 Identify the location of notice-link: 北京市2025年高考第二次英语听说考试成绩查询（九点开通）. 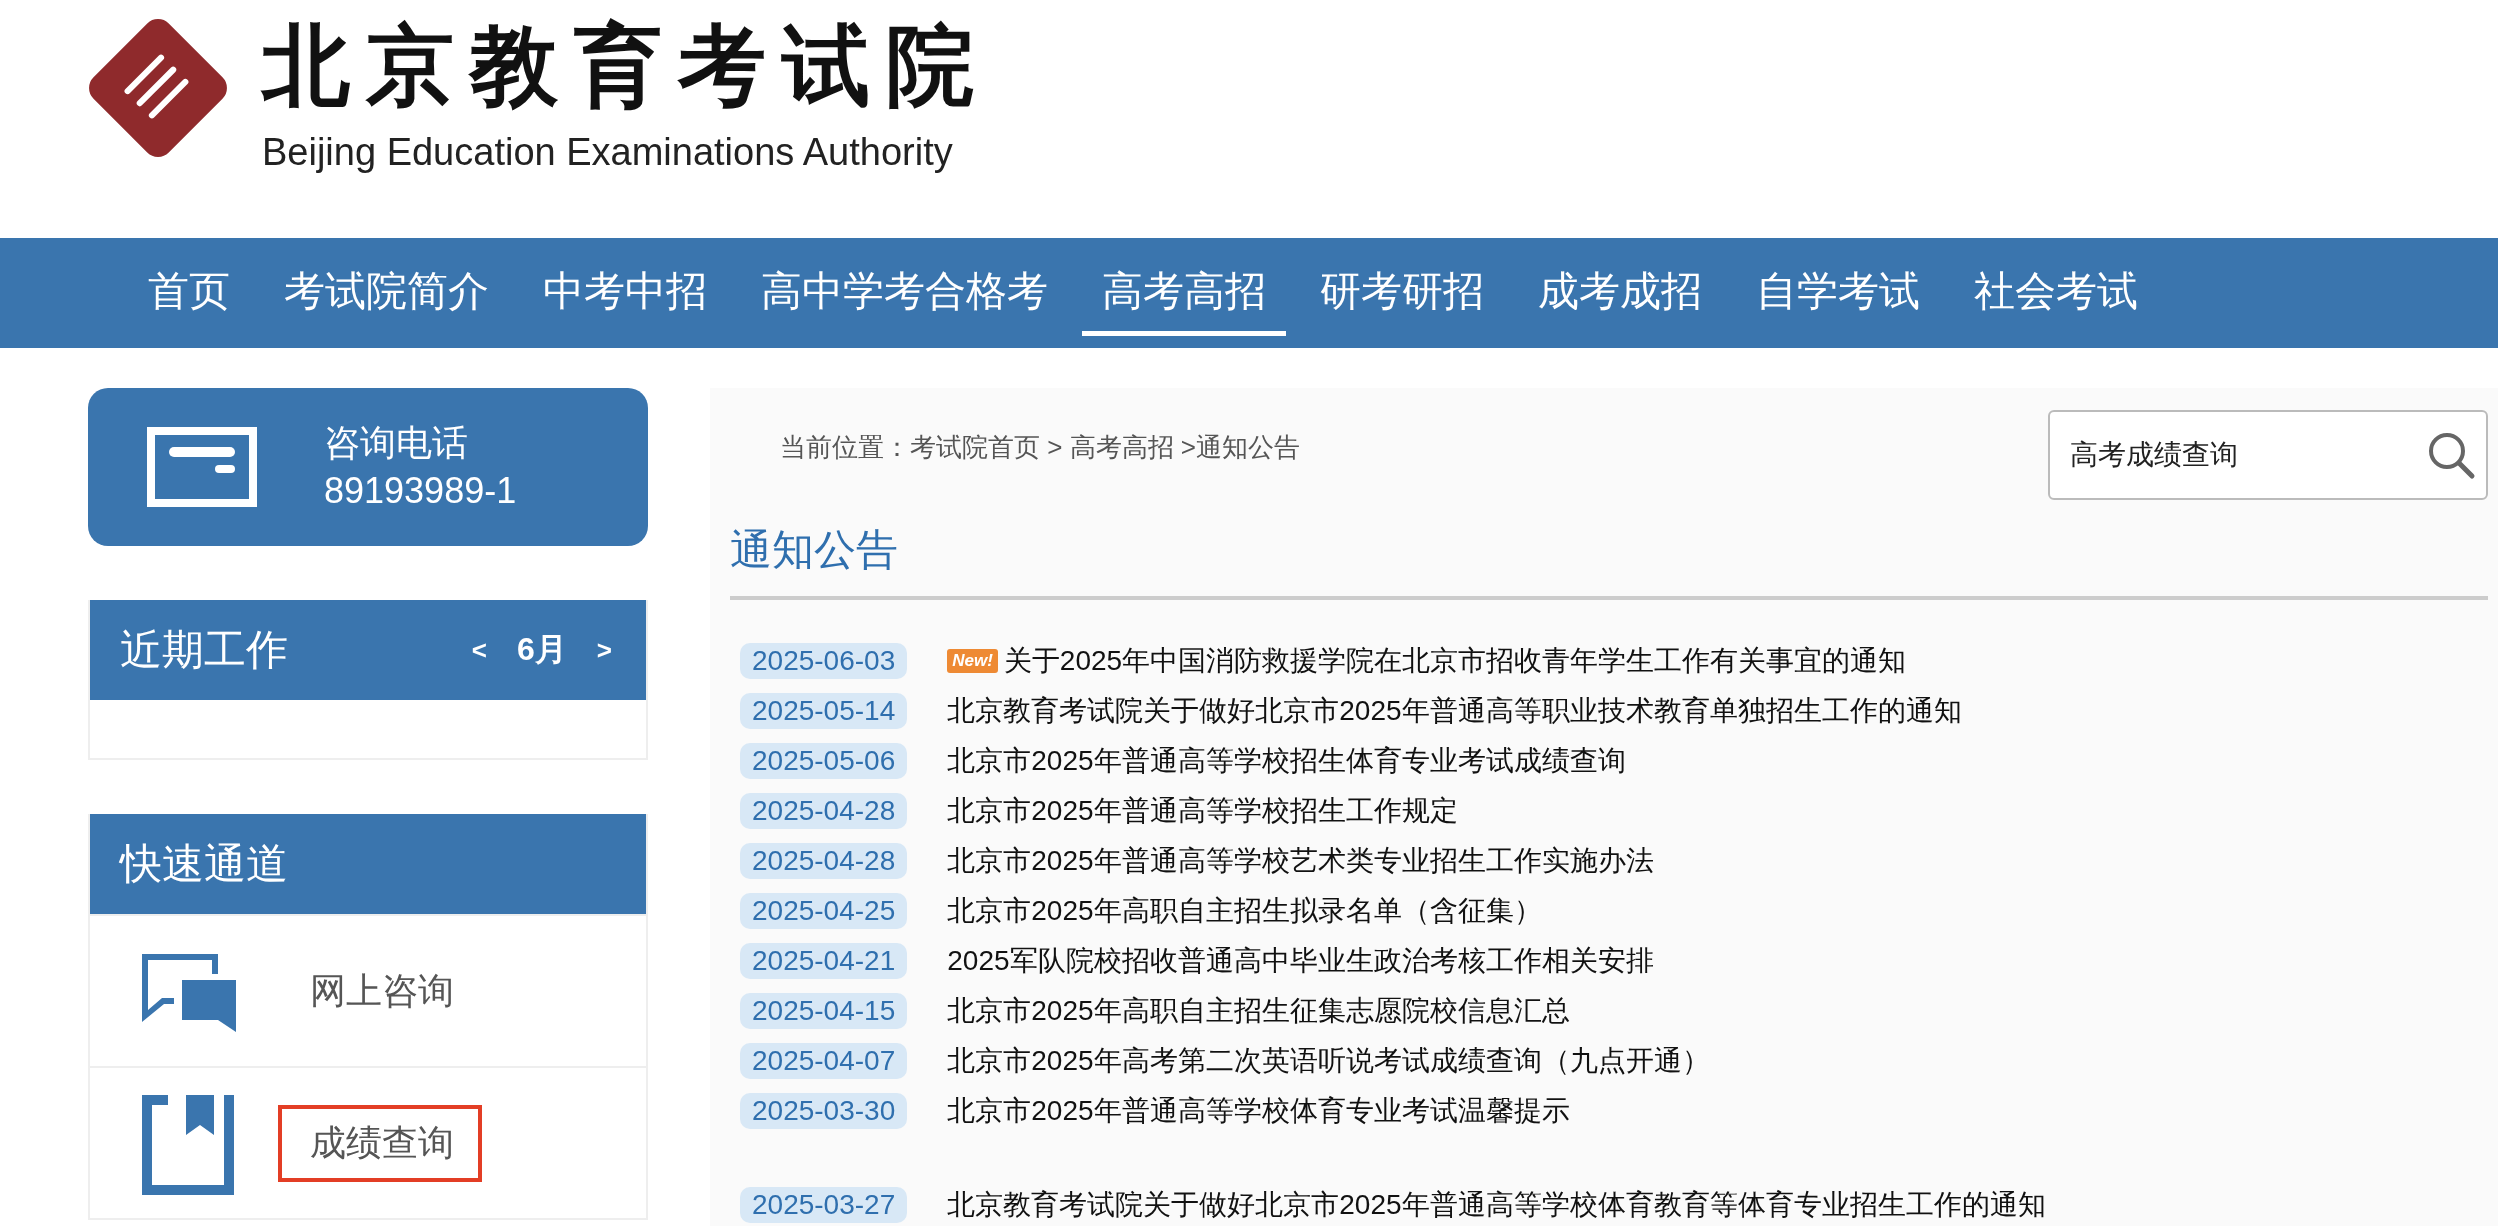
(1328, 1061).